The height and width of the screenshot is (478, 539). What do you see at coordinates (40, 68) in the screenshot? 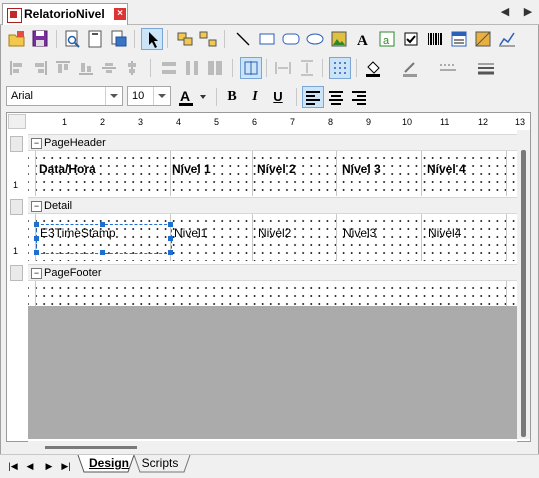
I see `align-right-icon` at bounding box center [40, 68].